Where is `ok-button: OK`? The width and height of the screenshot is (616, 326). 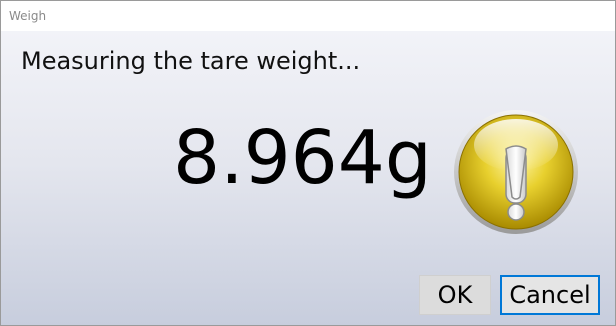 ok-button: OK is located at coordinates (455, 295).